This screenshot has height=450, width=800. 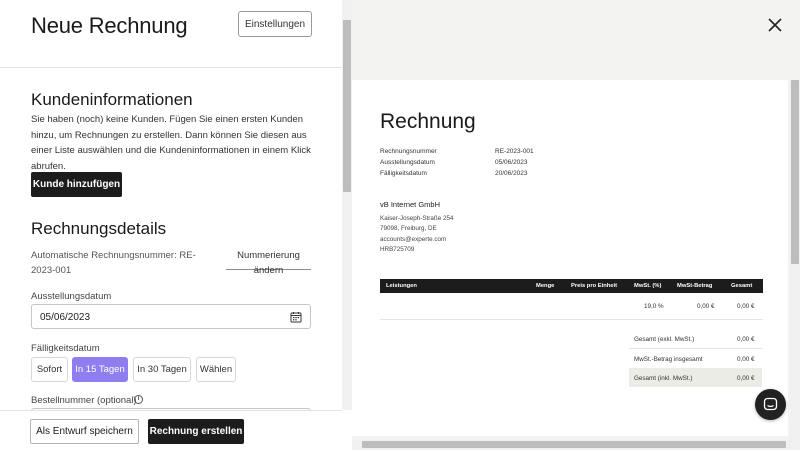 I want to click on vat-total-value: 0,00 €, so click(x=746, y=359).